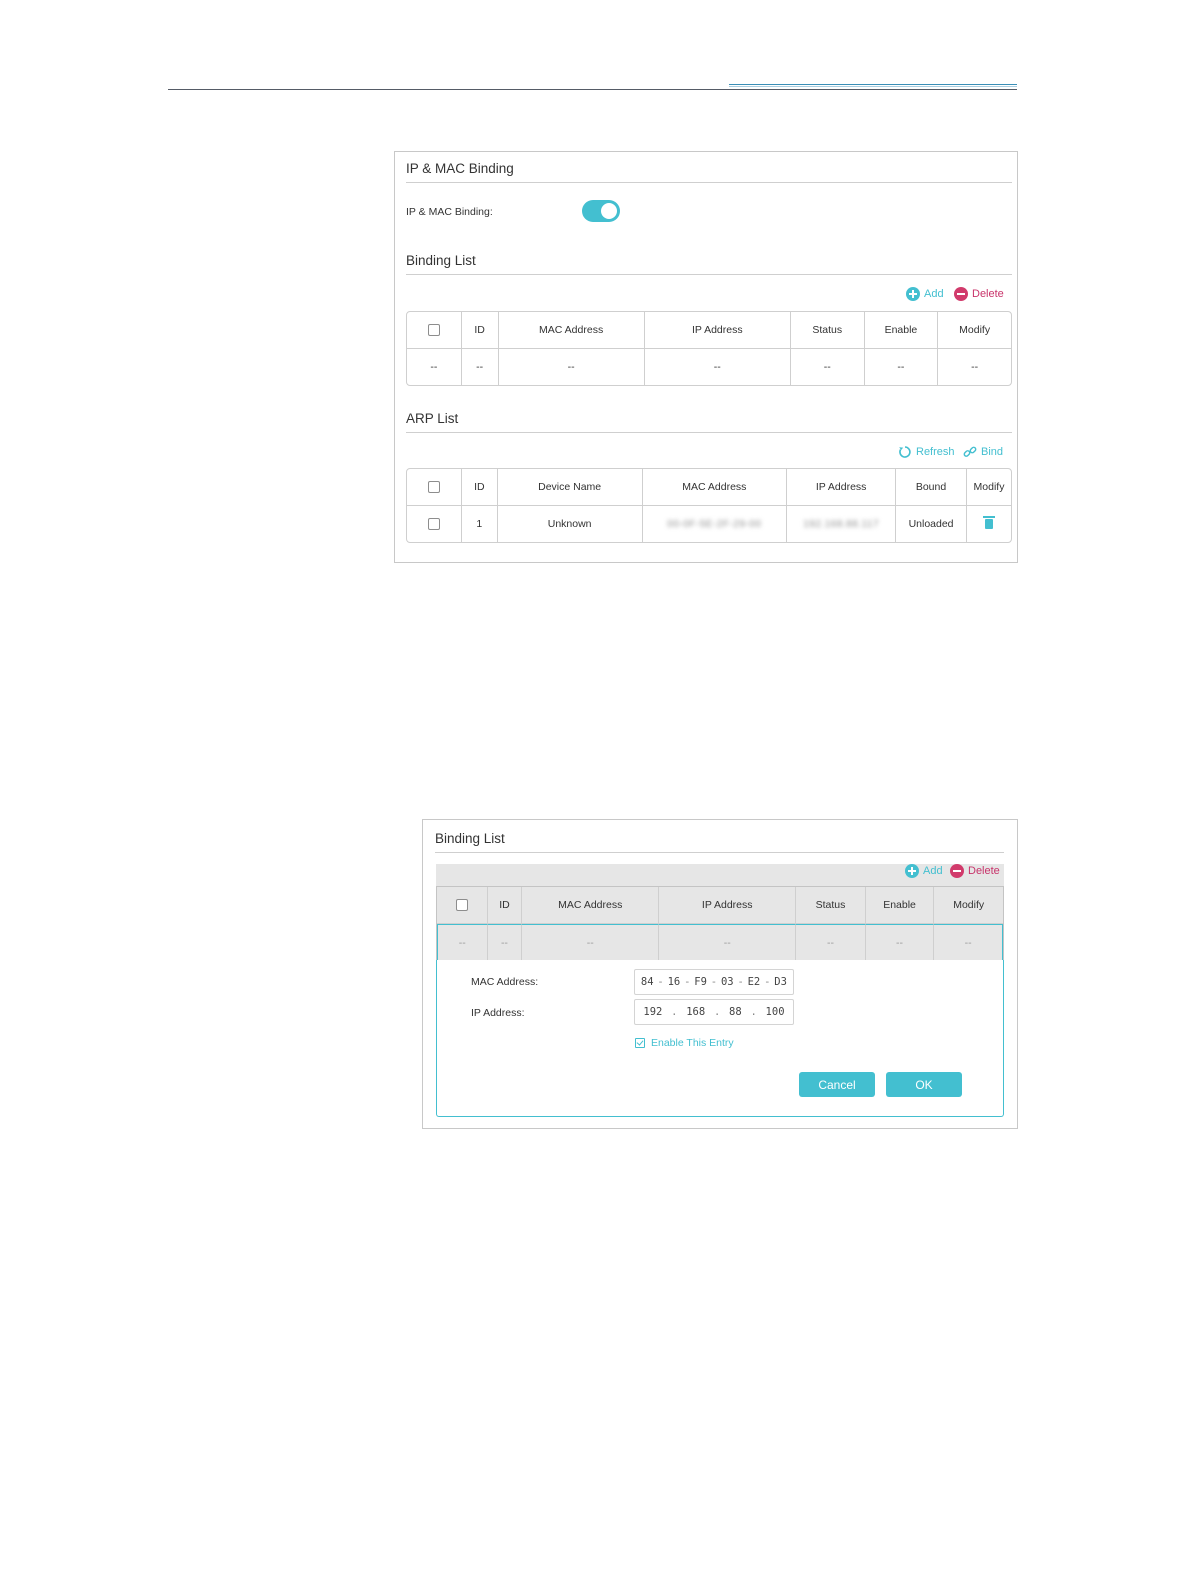 Image resolution: width=1196 pixels, height=1582 pixels. I want to click on page-header-accent-light, so click(873, 86).